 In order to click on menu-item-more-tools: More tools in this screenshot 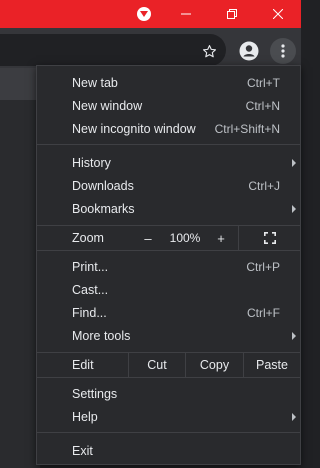, I will do `click(168, 335)`.